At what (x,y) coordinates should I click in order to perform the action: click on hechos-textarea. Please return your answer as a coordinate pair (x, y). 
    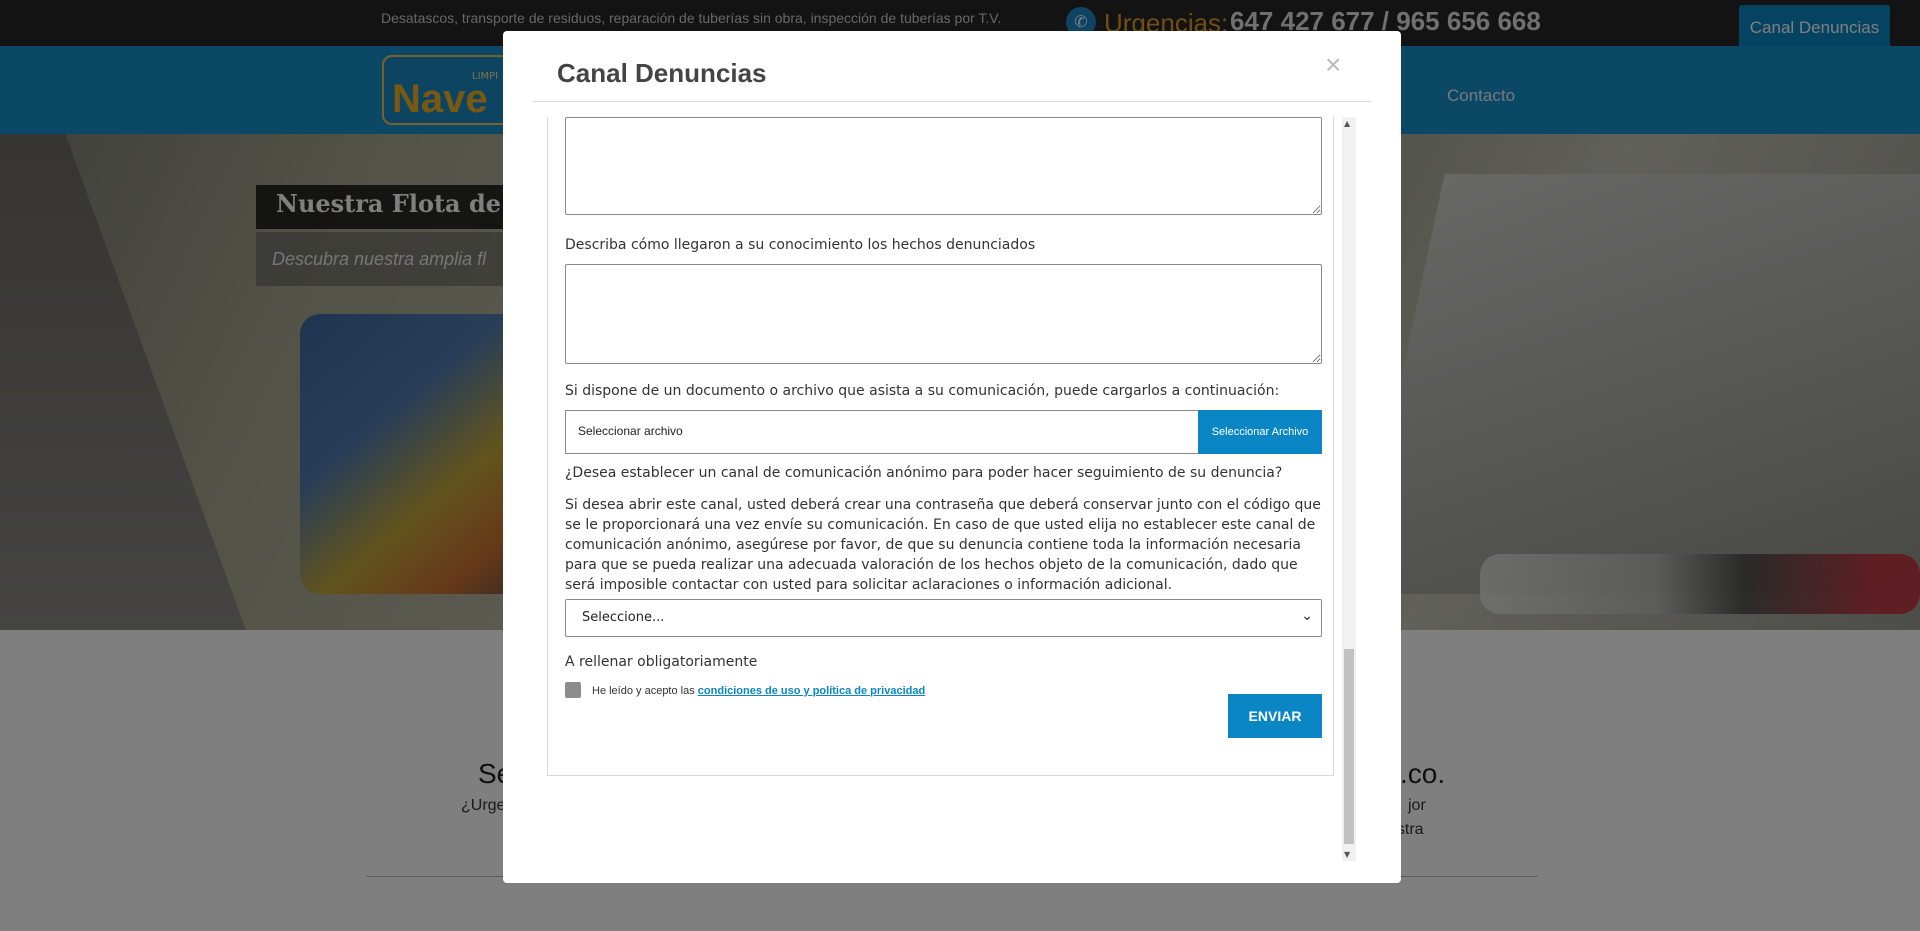
    Looking at the image, I should click on (943, 166).